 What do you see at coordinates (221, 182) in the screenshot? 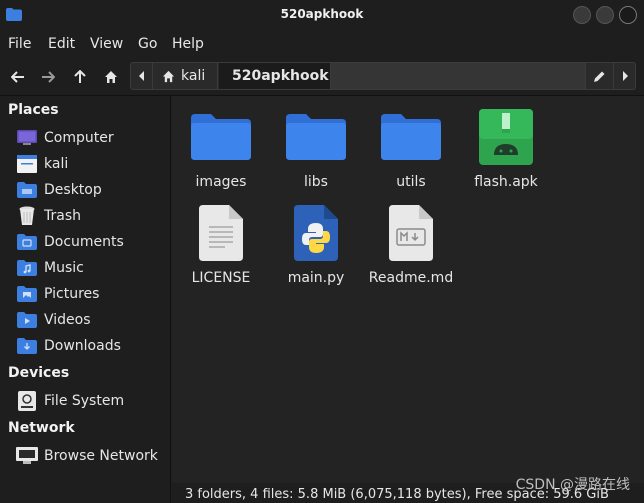
I see `file-name: images` at bounding box center [221, 182].